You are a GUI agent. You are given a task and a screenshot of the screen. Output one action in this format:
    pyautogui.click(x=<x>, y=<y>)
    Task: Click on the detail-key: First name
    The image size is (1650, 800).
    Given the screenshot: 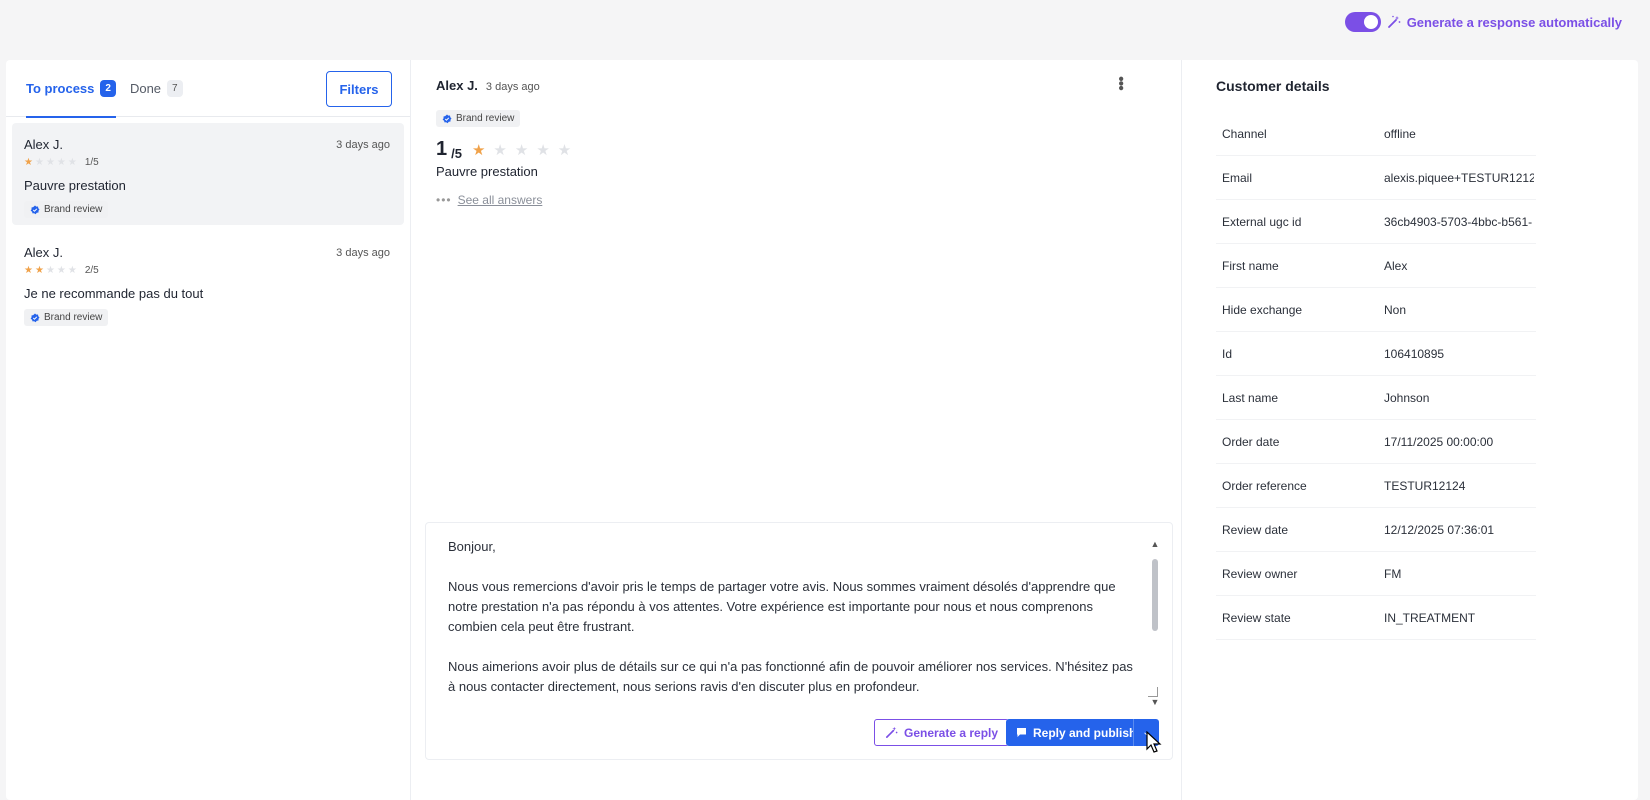 What is the action you would take?
    pyautogui.click(x=1250, y=265)
    